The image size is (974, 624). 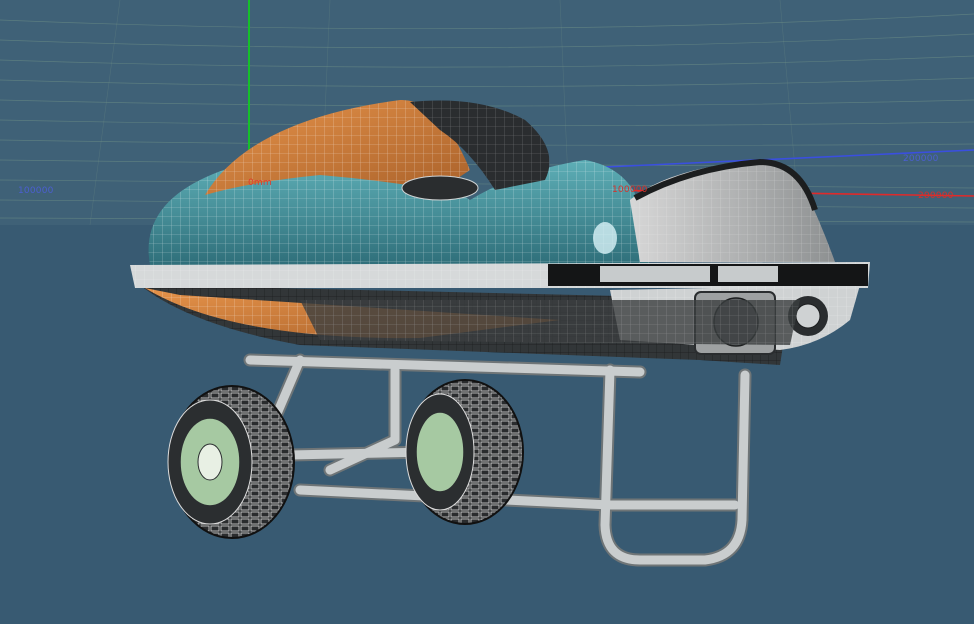 I want to click on rear-wheel, so click(x=231, y=462).